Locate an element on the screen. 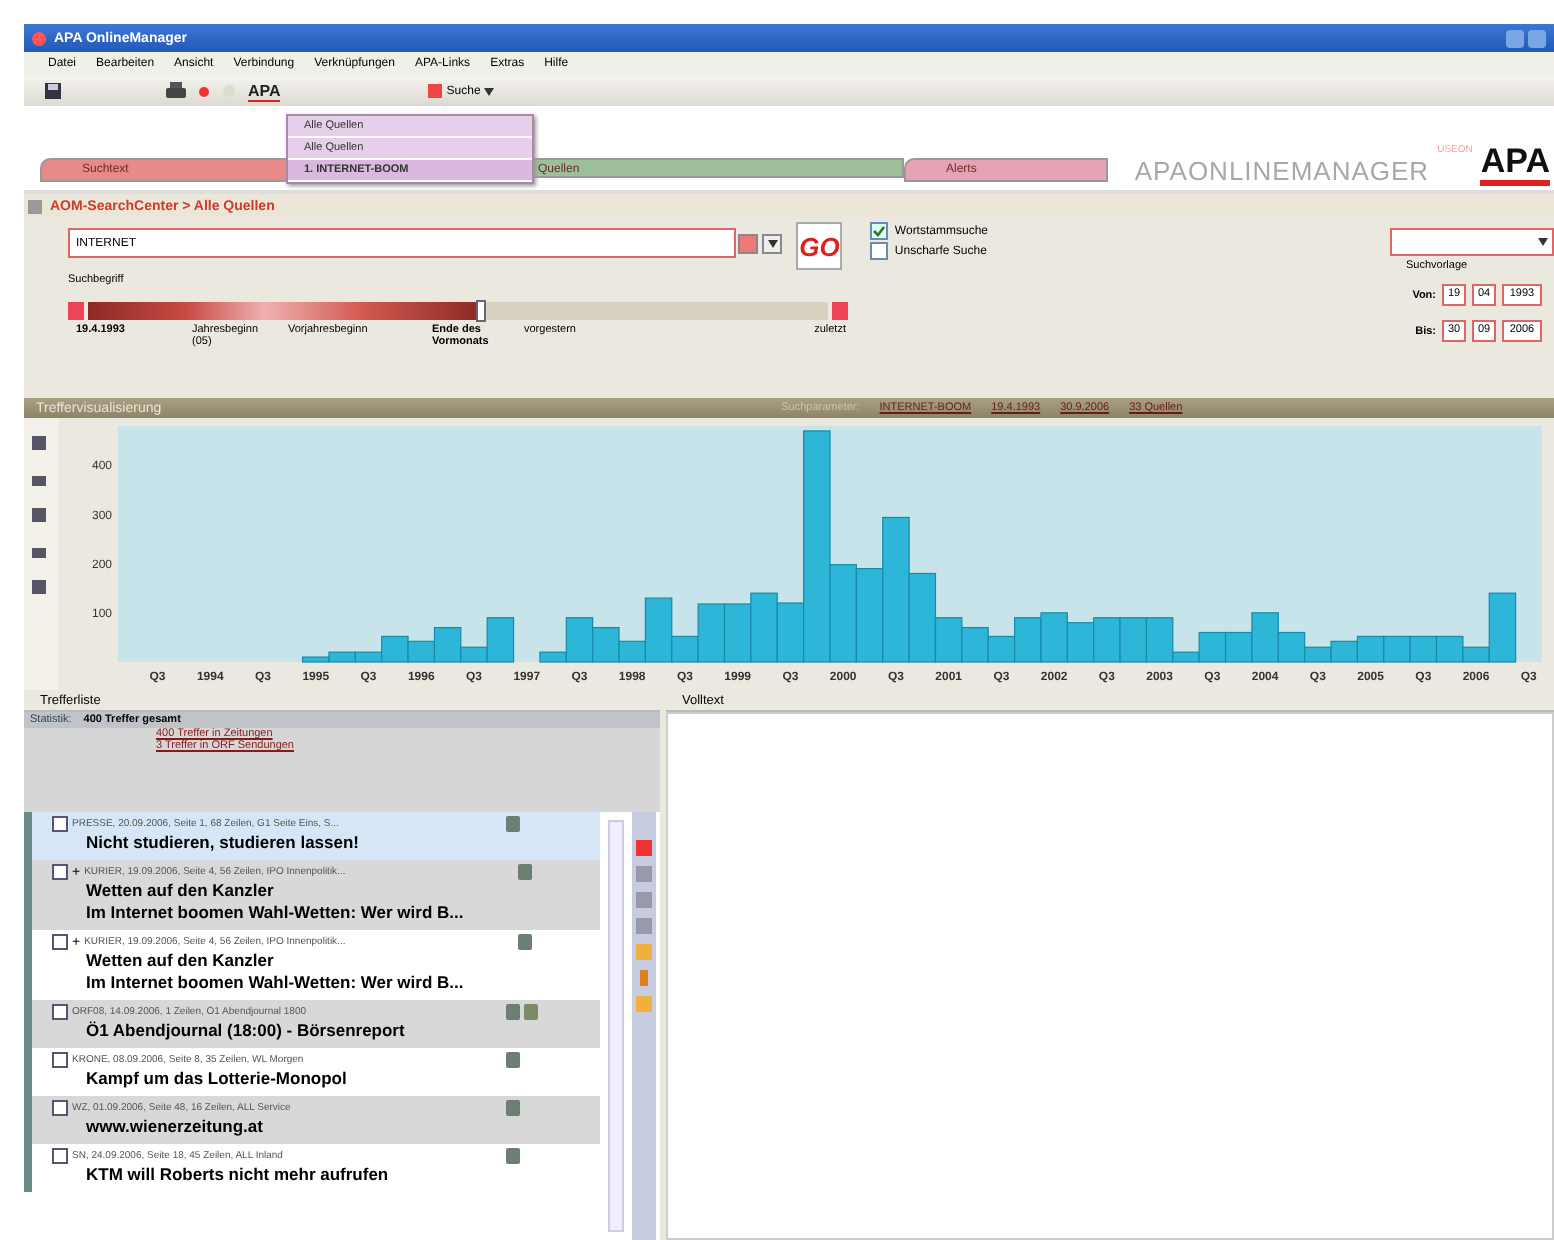 The image size is (1554, 1240). template-select is located at coordinates (1472, 242).